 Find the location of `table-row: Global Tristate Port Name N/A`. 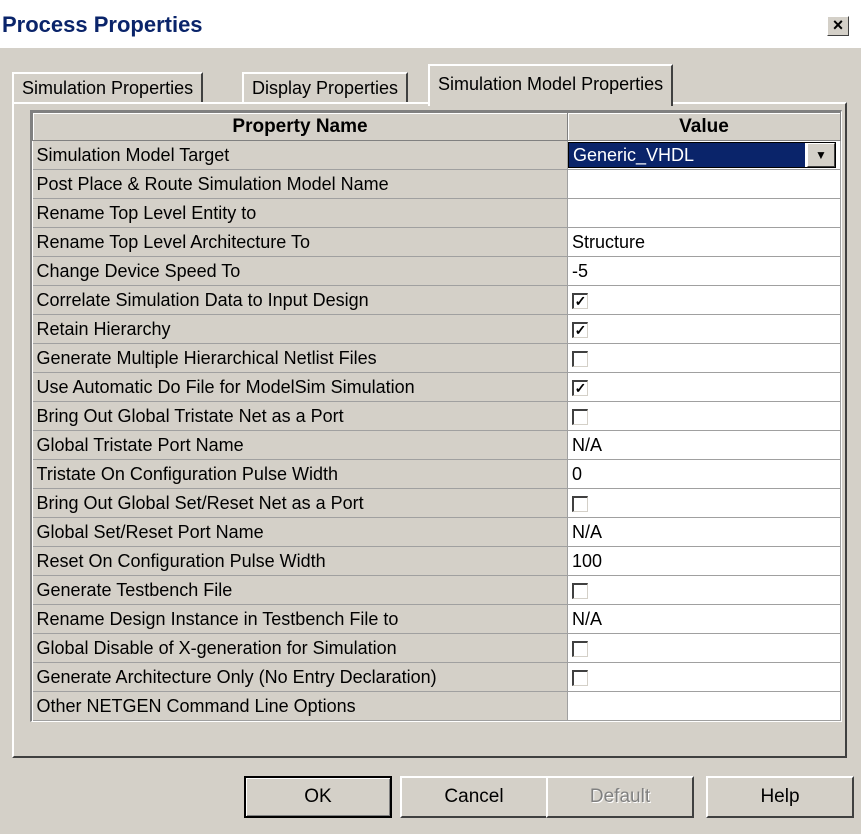

table-row: Global Tristate Port Name N/A is located at coordinates (436, 445).